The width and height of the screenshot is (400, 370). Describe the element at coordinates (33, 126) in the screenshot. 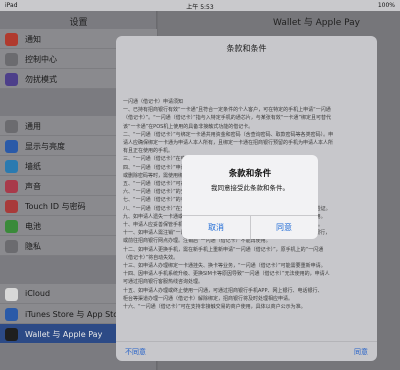

I see `sidebar-item-label: 通用` at that location.